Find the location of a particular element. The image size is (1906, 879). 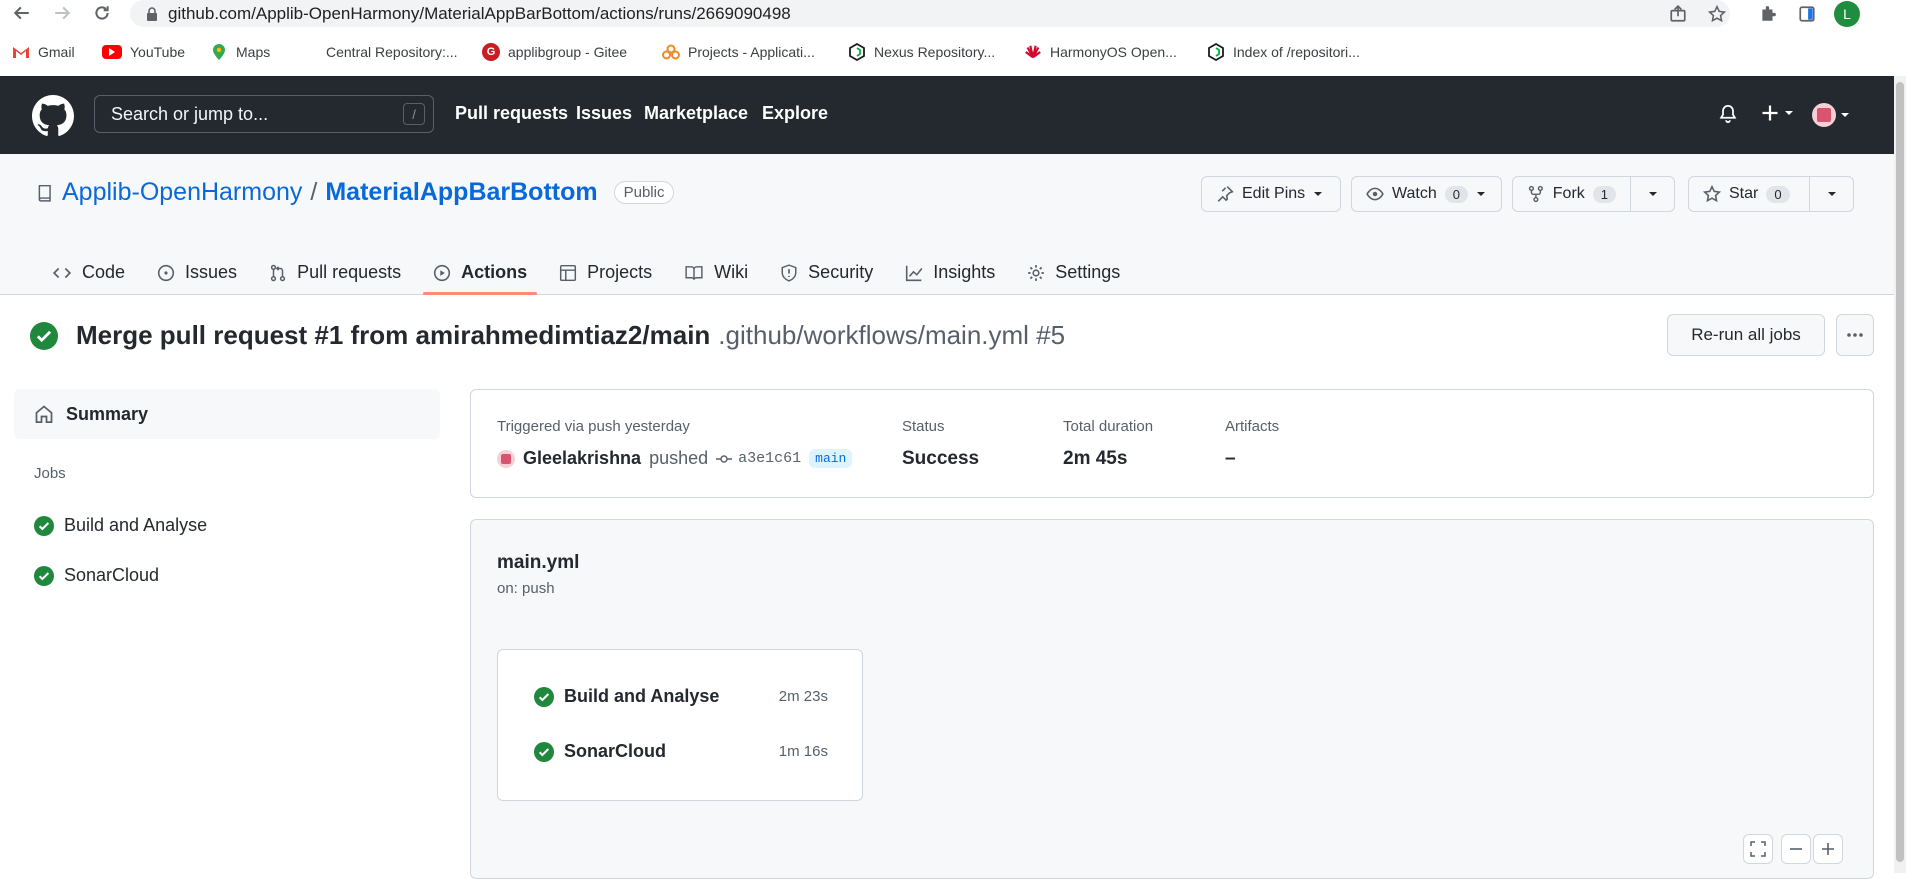

side-panel-button is located at coordinates (1807, 14).